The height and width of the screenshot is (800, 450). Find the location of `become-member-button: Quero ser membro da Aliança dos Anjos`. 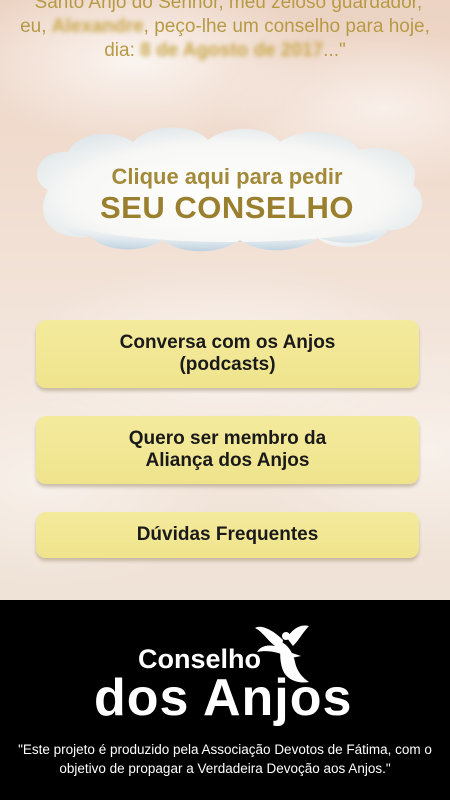

become-member-button: Quero ser membro da Aliança dos Anjos is located at coordinates (227, 450).